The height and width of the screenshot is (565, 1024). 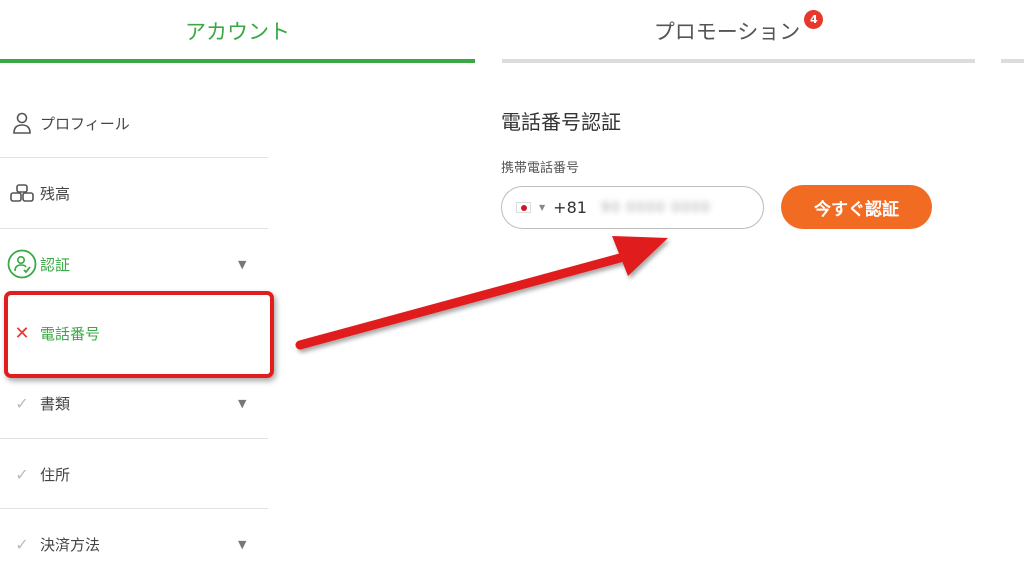 What do you see at coordinates (55, 264) in the screenshot?
I see `sidebar-item-label: 認証` at bounding box center [55, 264].